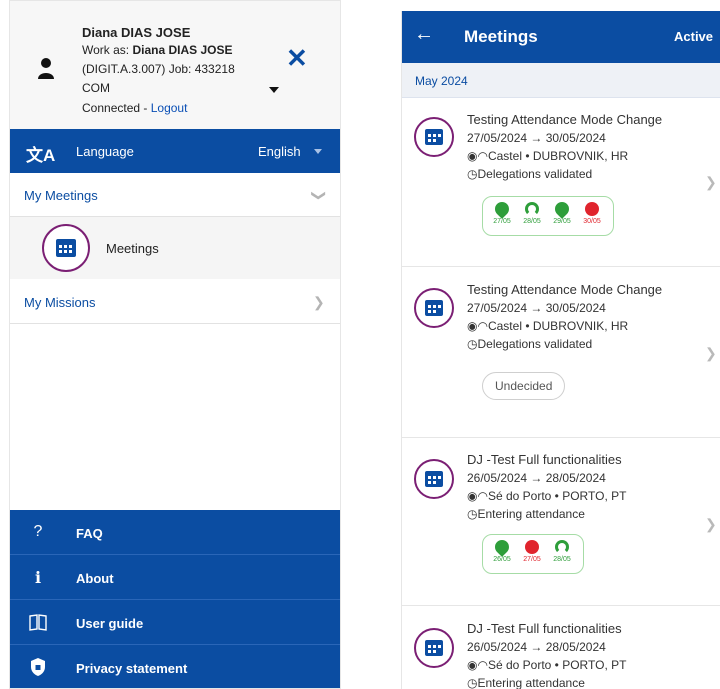  What do you see at coordinates (60, 302) in the screenshot?
I see `my-missions-label: My Missions` at bounding box center [60, 302].